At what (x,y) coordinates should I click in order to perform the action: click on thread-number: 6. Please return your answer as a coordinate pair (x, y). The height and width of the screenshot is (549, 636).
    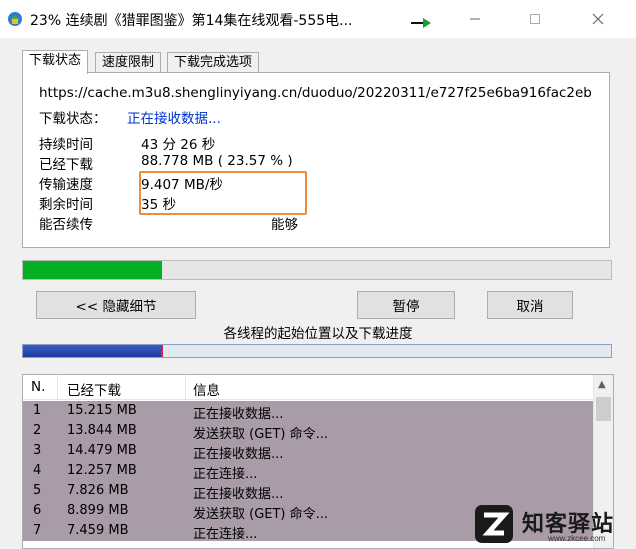
    Looking at the image, I should click on (37, 510).